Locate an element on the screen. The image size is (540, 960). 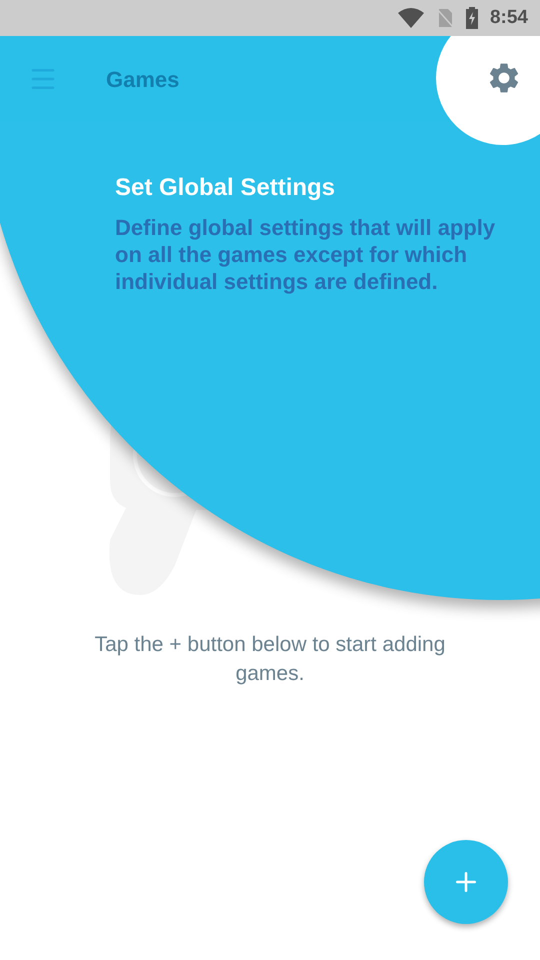
wifi-icon is located at coordinates (411, 18).